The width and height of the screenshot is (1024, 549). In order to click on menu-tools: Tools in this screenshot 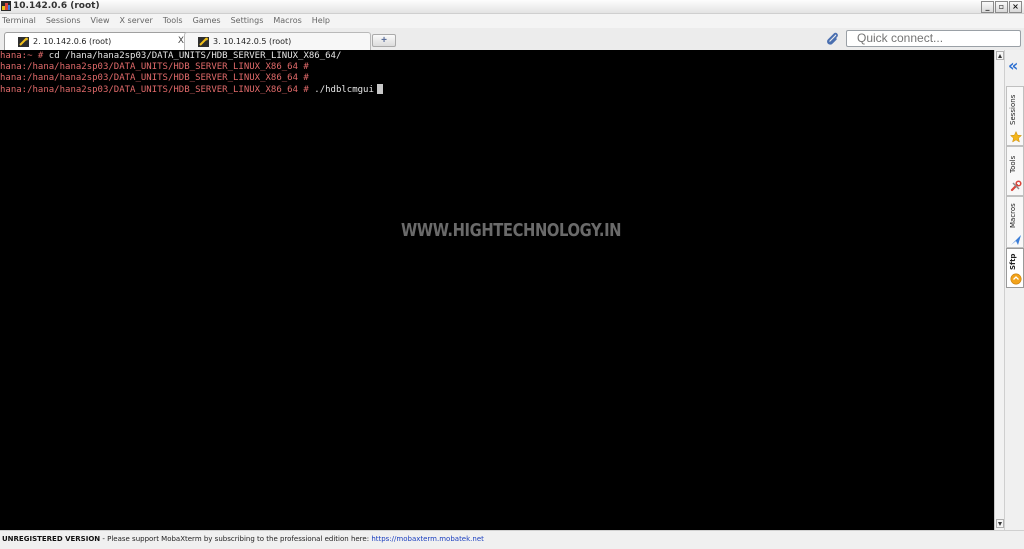, I will do `click(173, 21)`.